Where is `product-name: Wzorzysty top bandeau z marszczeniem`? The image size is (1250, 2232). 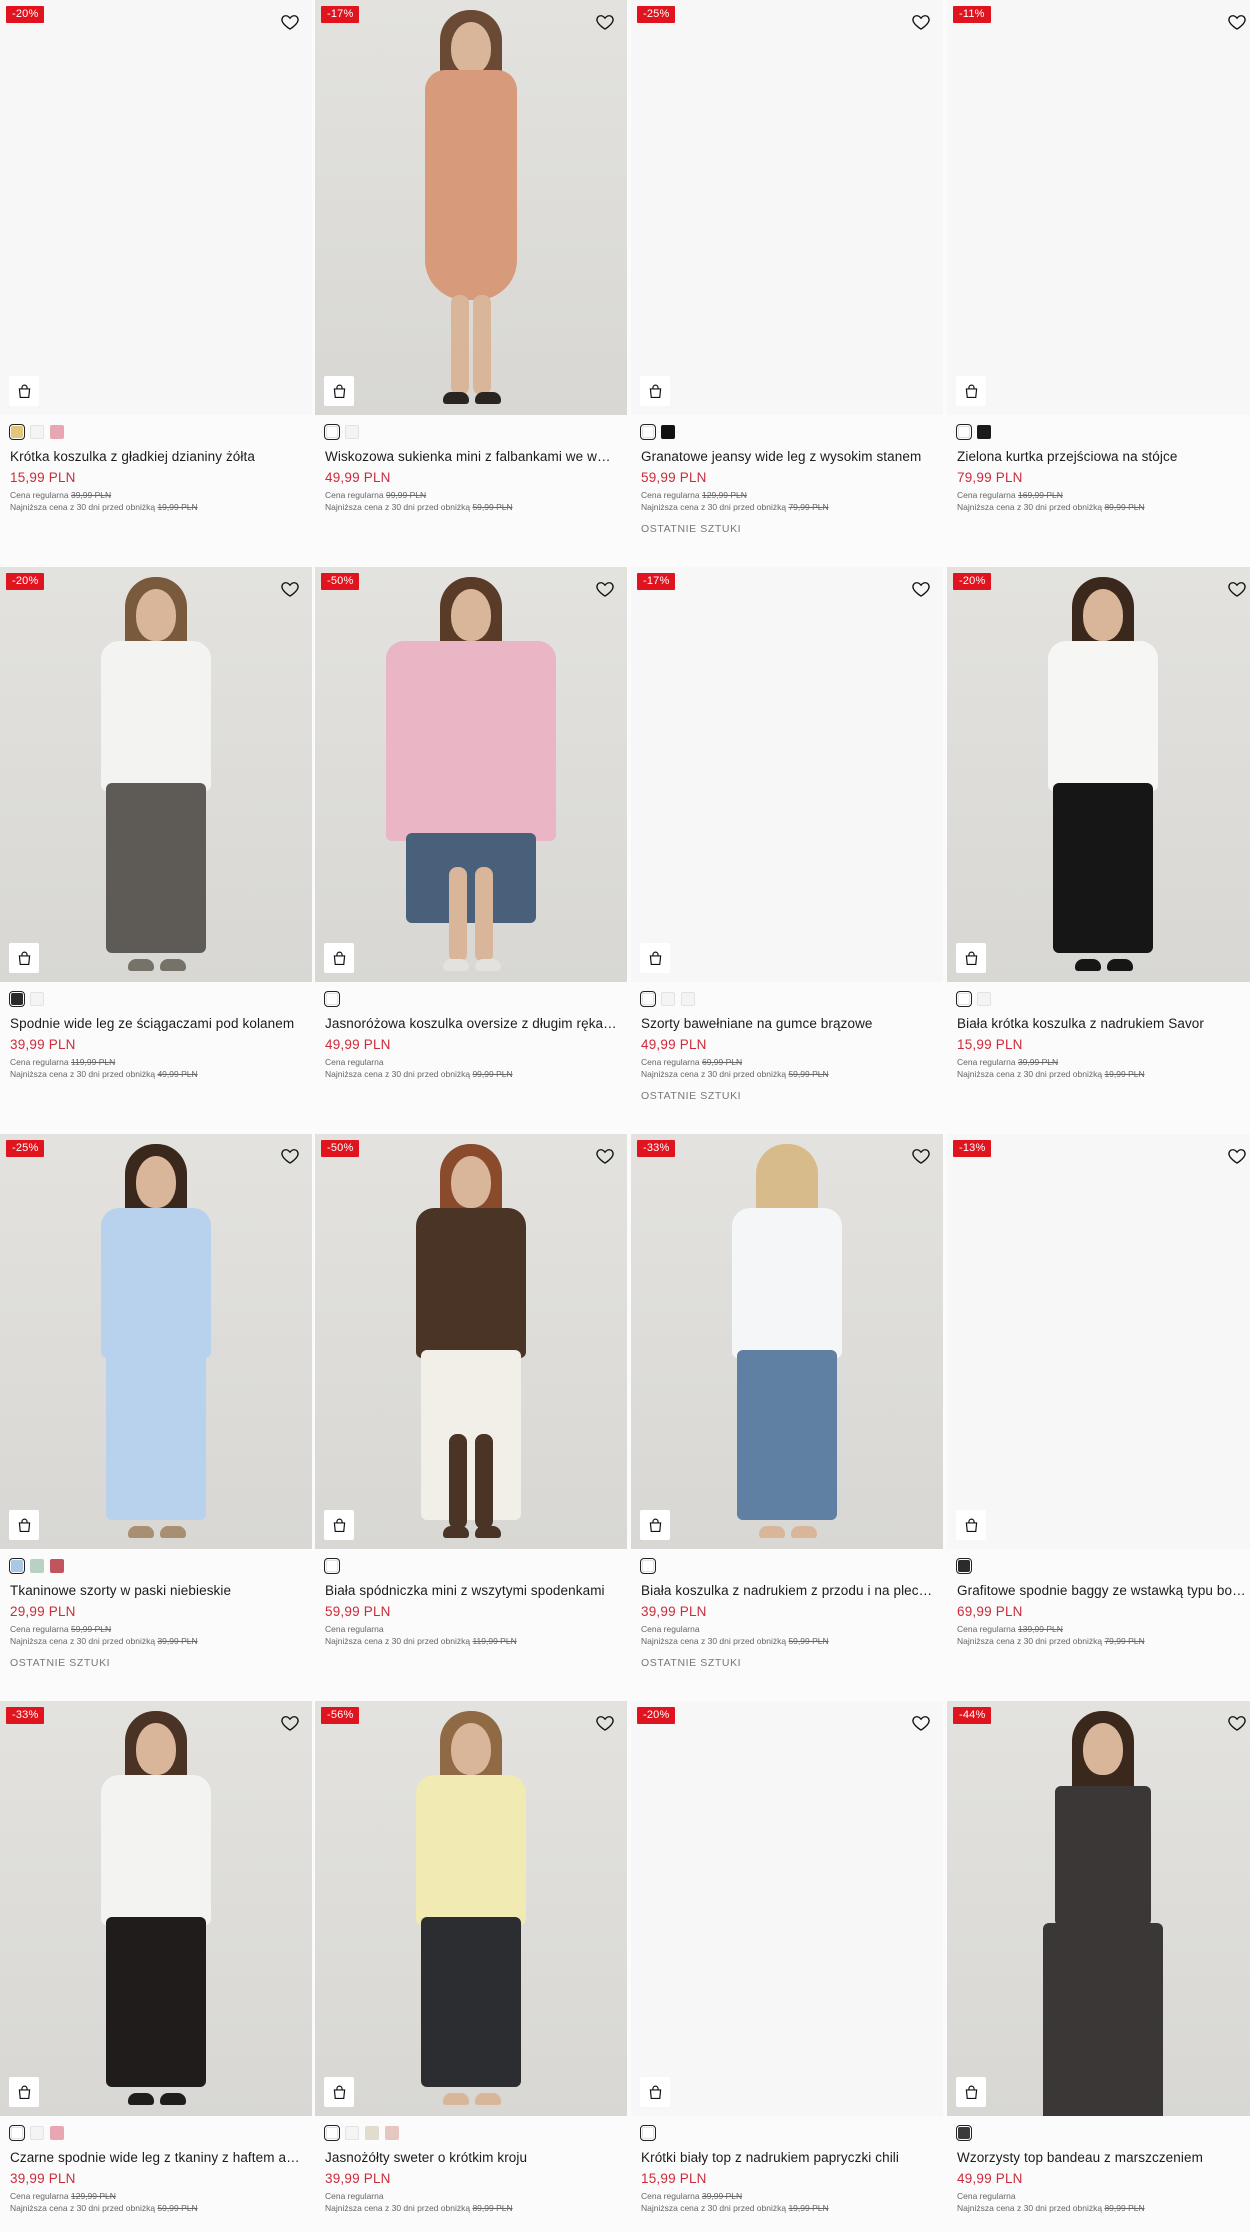
product-name: Wzorzysty top bandeau z marszczeniem is located at coordinates (1103, 2157).